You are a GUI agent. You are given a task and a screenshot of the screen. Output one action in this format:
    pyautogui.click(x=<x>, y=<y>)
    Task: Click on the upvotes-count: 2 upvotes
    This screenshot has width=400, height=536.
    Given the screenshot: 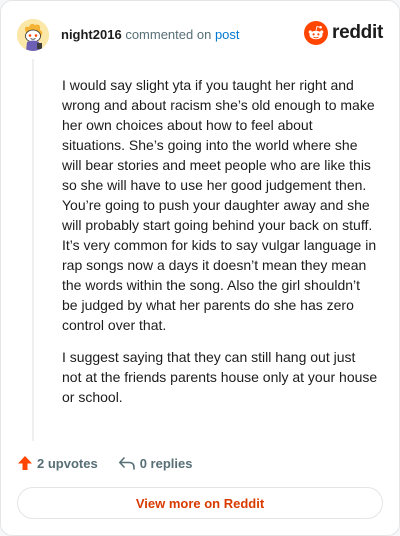 What is the action you would take?
    pyautogui.click(x=67, y=463)
    